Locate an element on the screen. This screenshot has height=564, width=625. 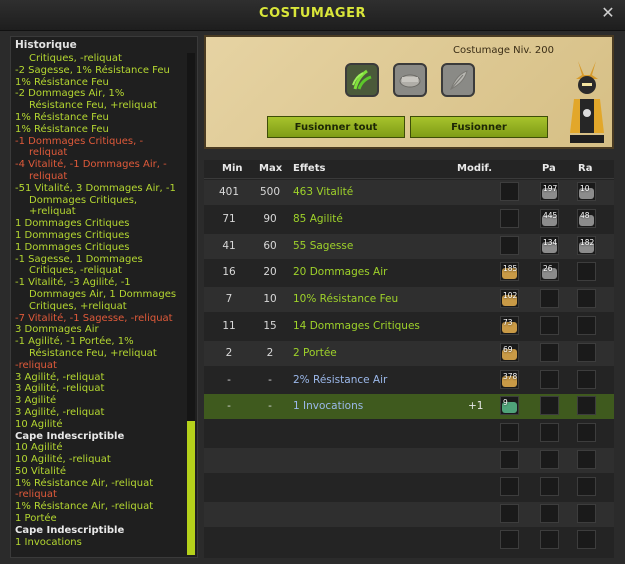
history-line: -7 Vitalité, -1 Sagesse, -reliquat is located at coordinates (94, 318).